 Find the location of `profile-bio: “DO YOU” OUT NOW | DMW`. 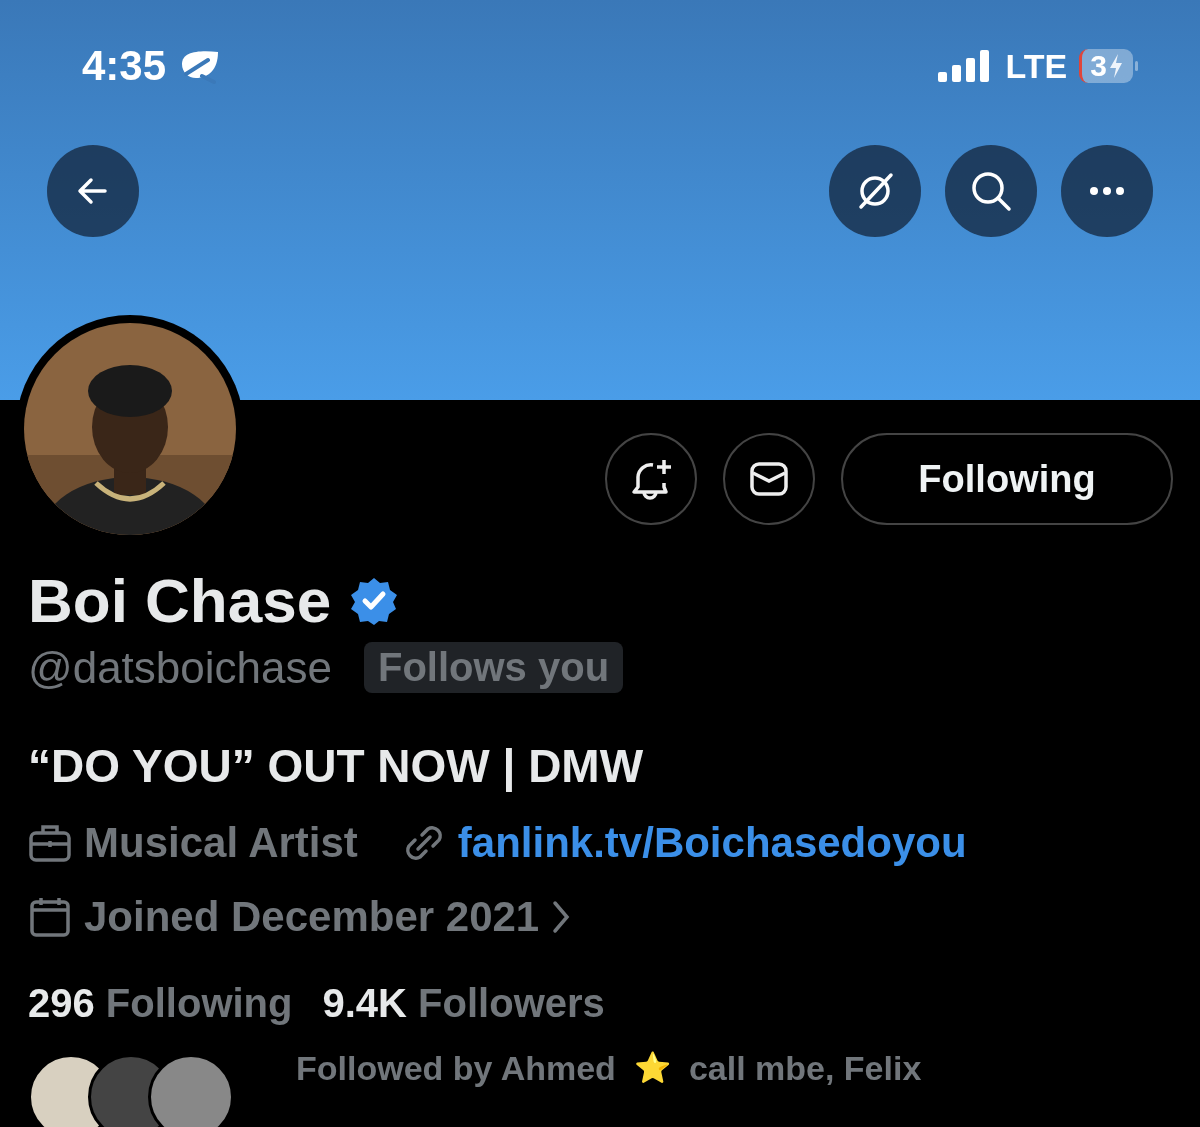

profile-bio: “DO YOU” OUT NOW | DMW is located at coordinates (336, 766).